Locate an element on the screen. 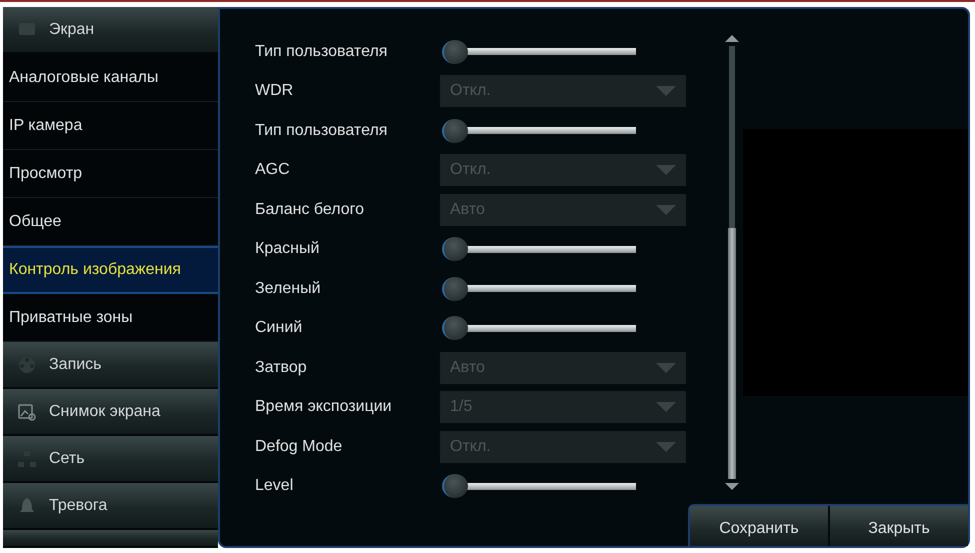  dialog-button: Закрыть is located at coordinates (899, 526).